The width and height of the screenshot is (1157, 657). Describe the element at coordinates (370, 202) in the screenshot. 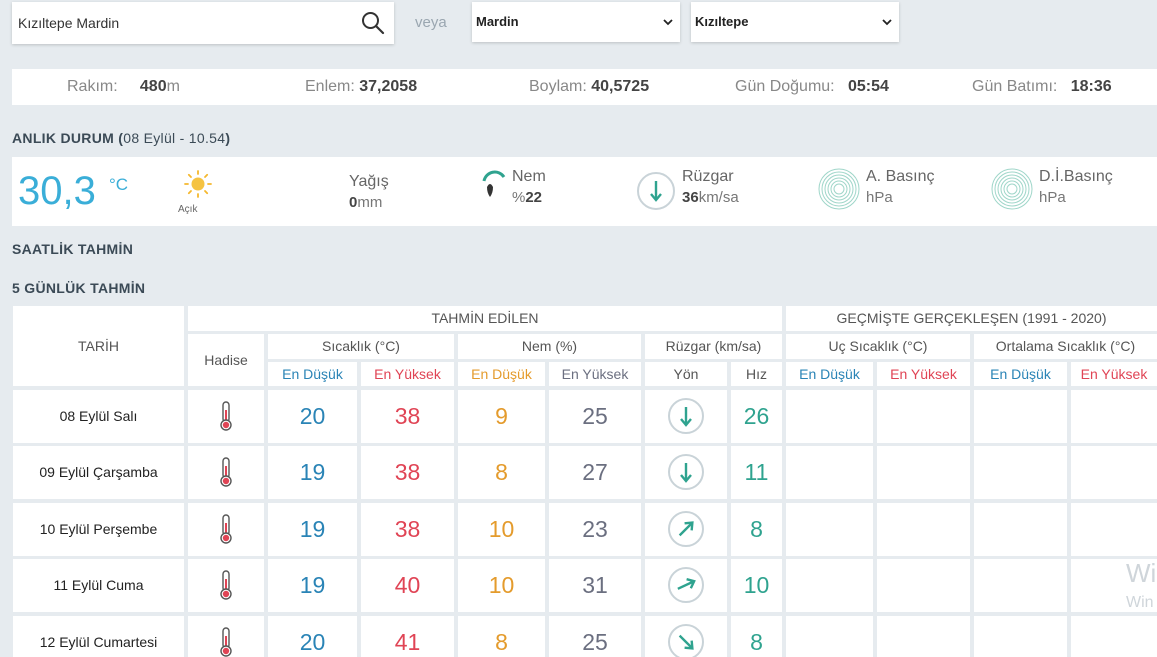

I see `rain-unit: mm` at that location.